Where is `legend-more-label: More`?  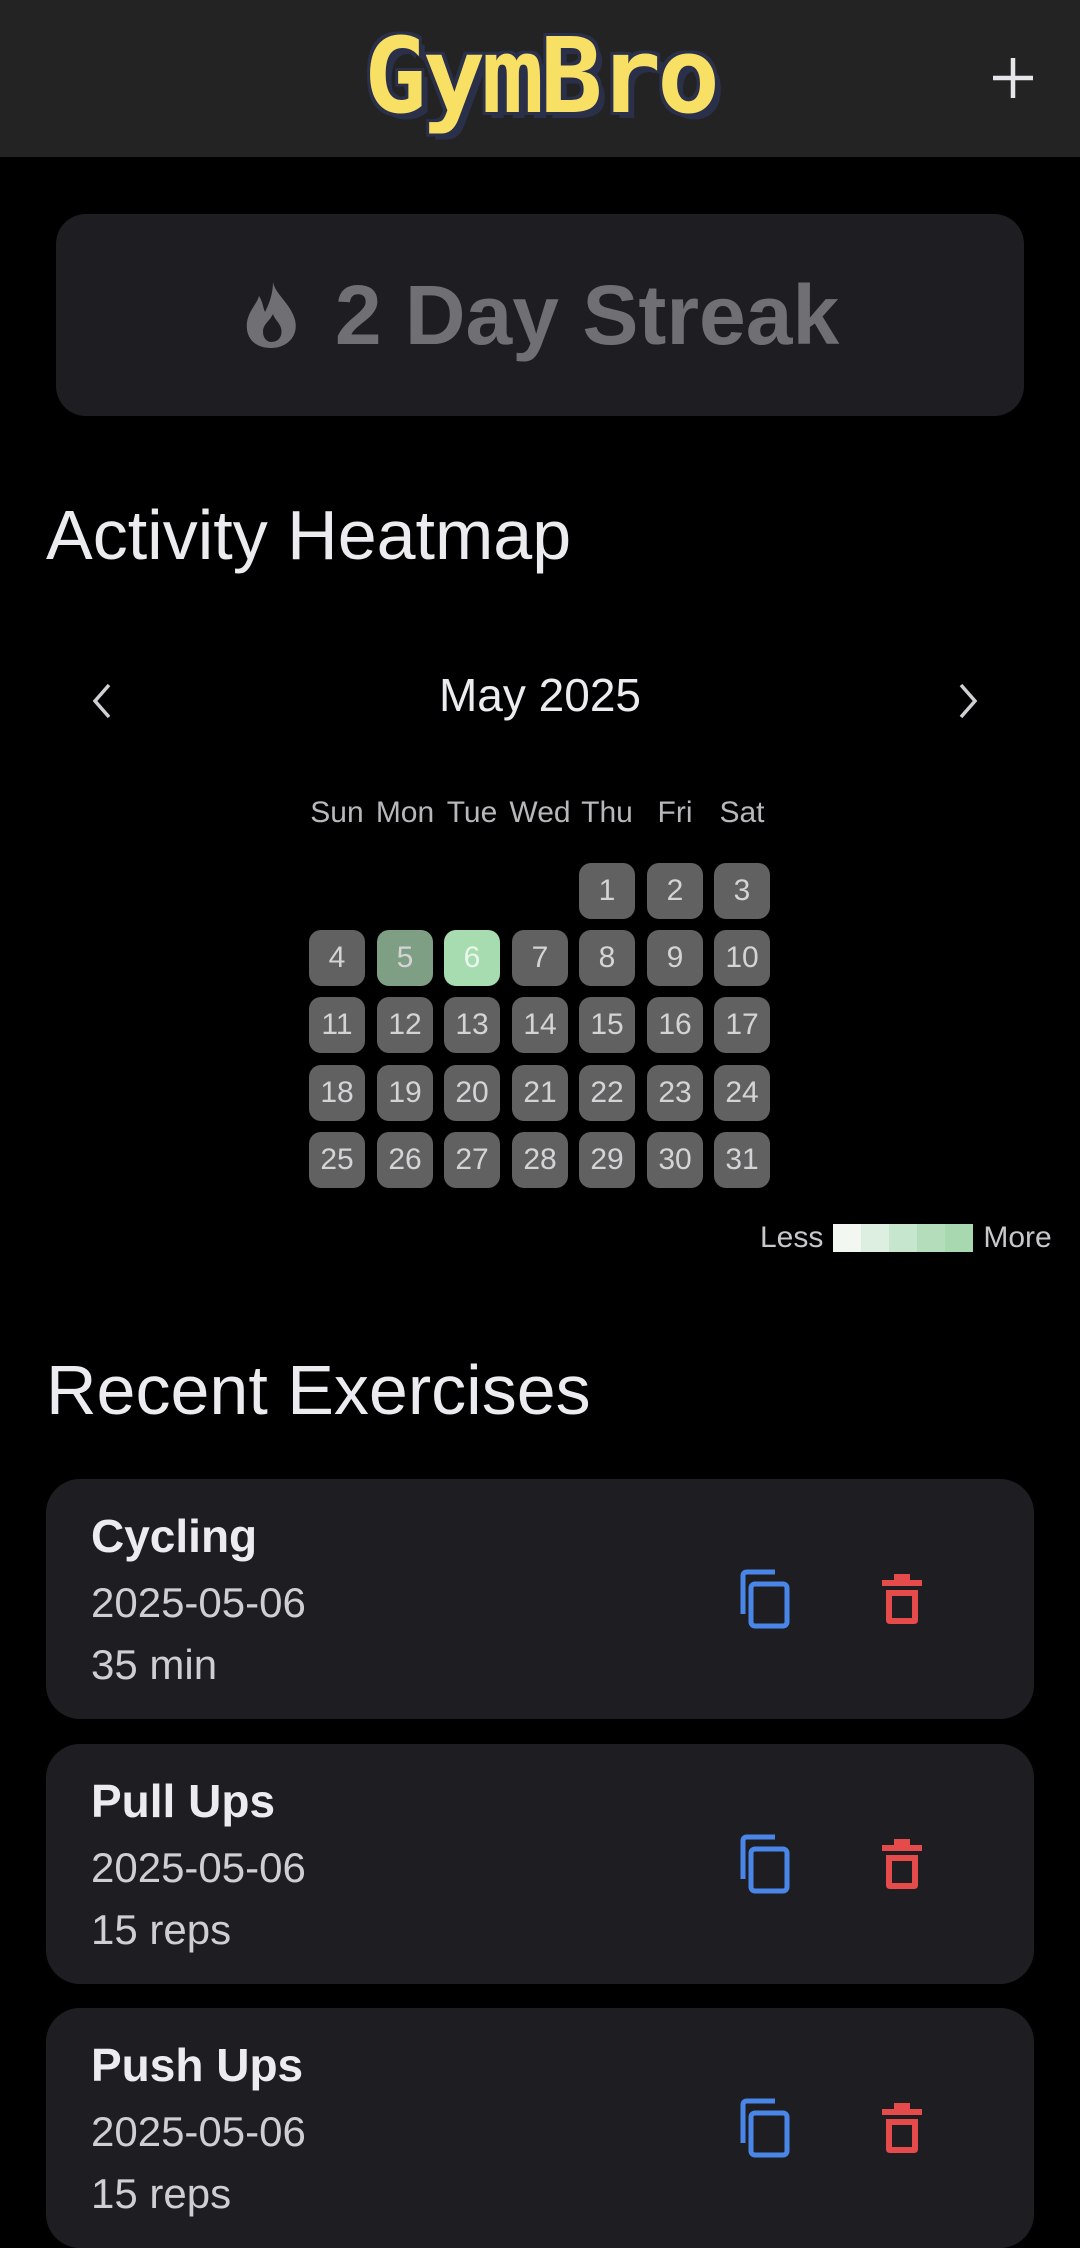
legend-more-label: More is located at coordinates (1017, 1237).